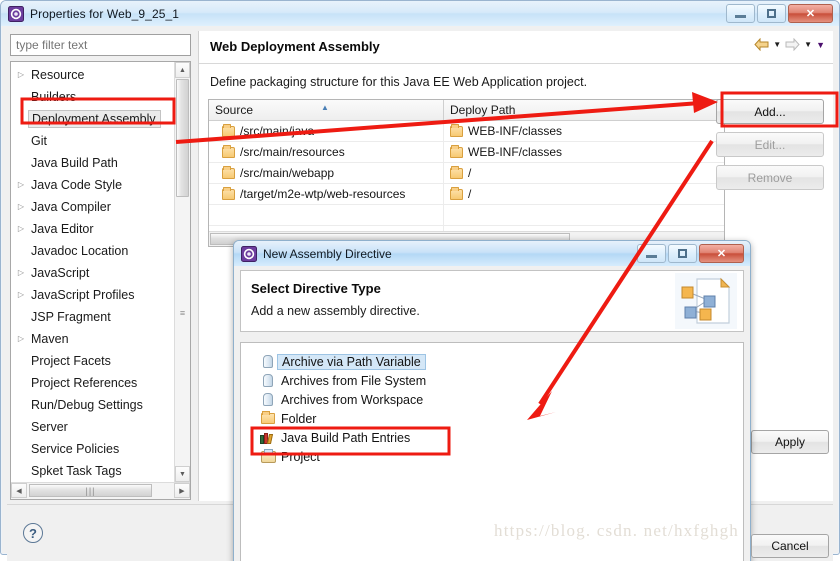 This screenshot has width=840, height=561. Describe the element at coordinates (71, 317) in the screenshot. I see `sidebar-item-label: JSP Fragment` at that location.